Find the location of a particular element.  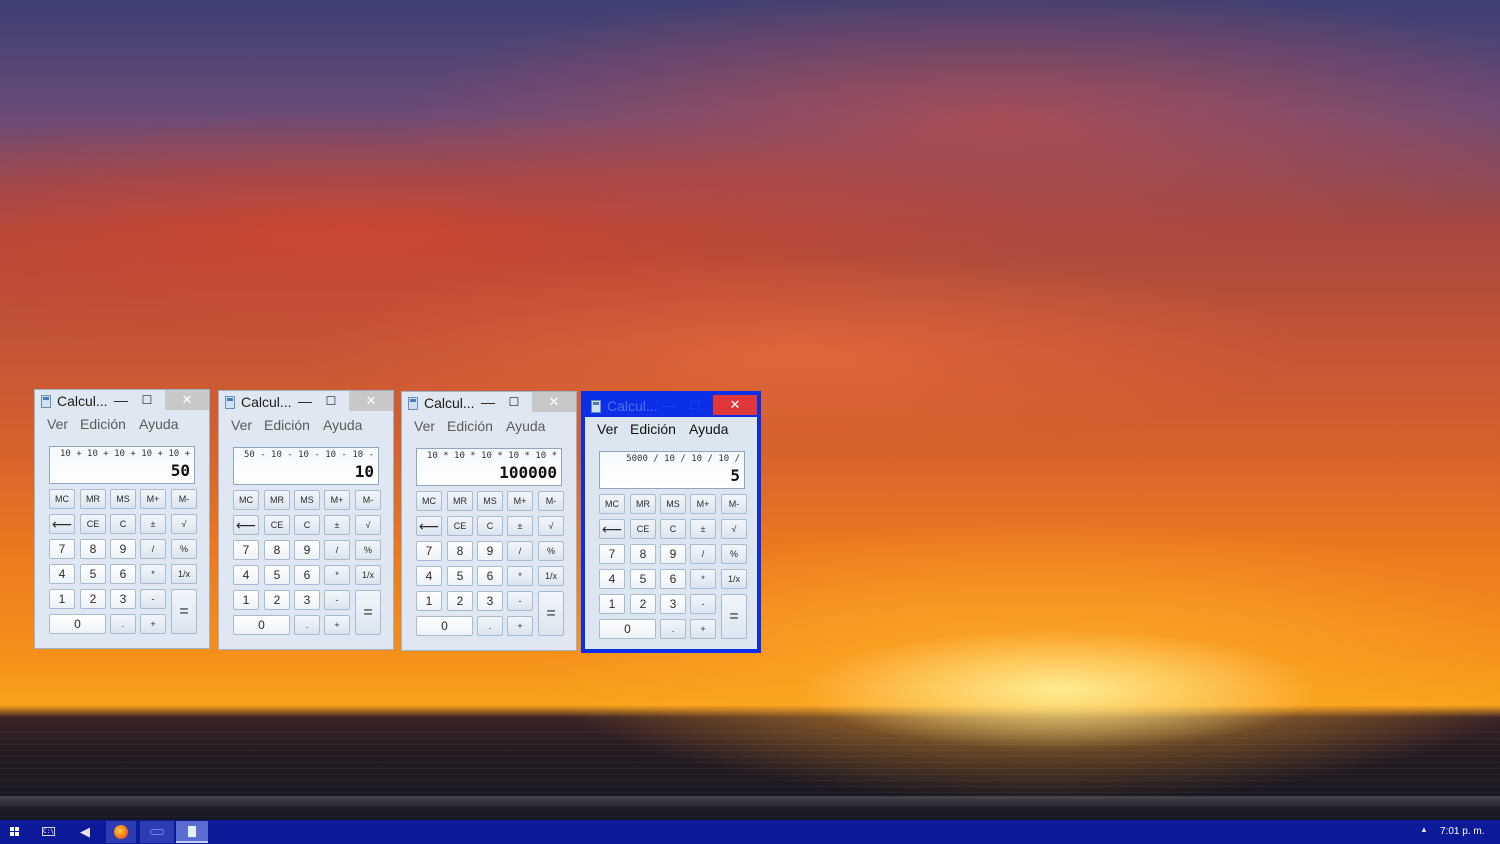

reciprocal-button: 1/x is located at coordinates (734, 579).